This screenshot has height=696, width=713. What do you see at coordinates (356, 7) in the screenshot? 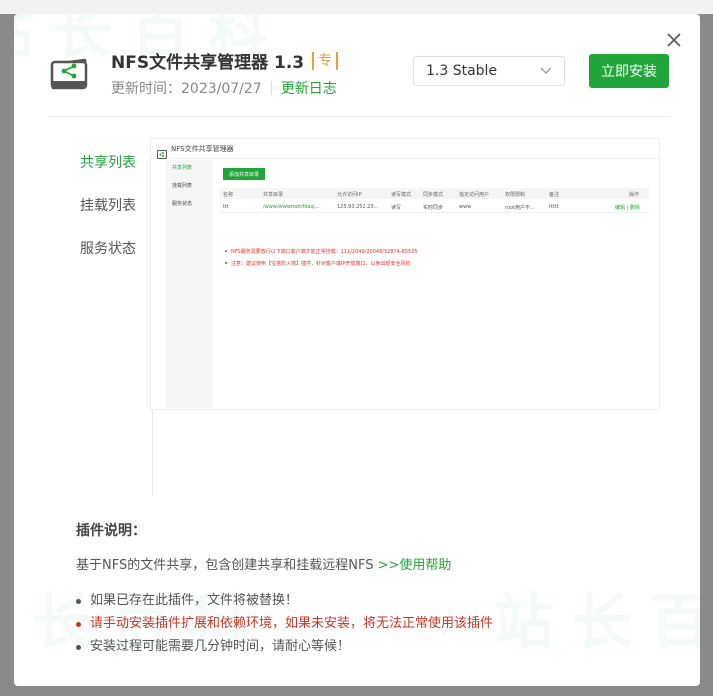
I see `backdrop` at bounding box center [356, 7].